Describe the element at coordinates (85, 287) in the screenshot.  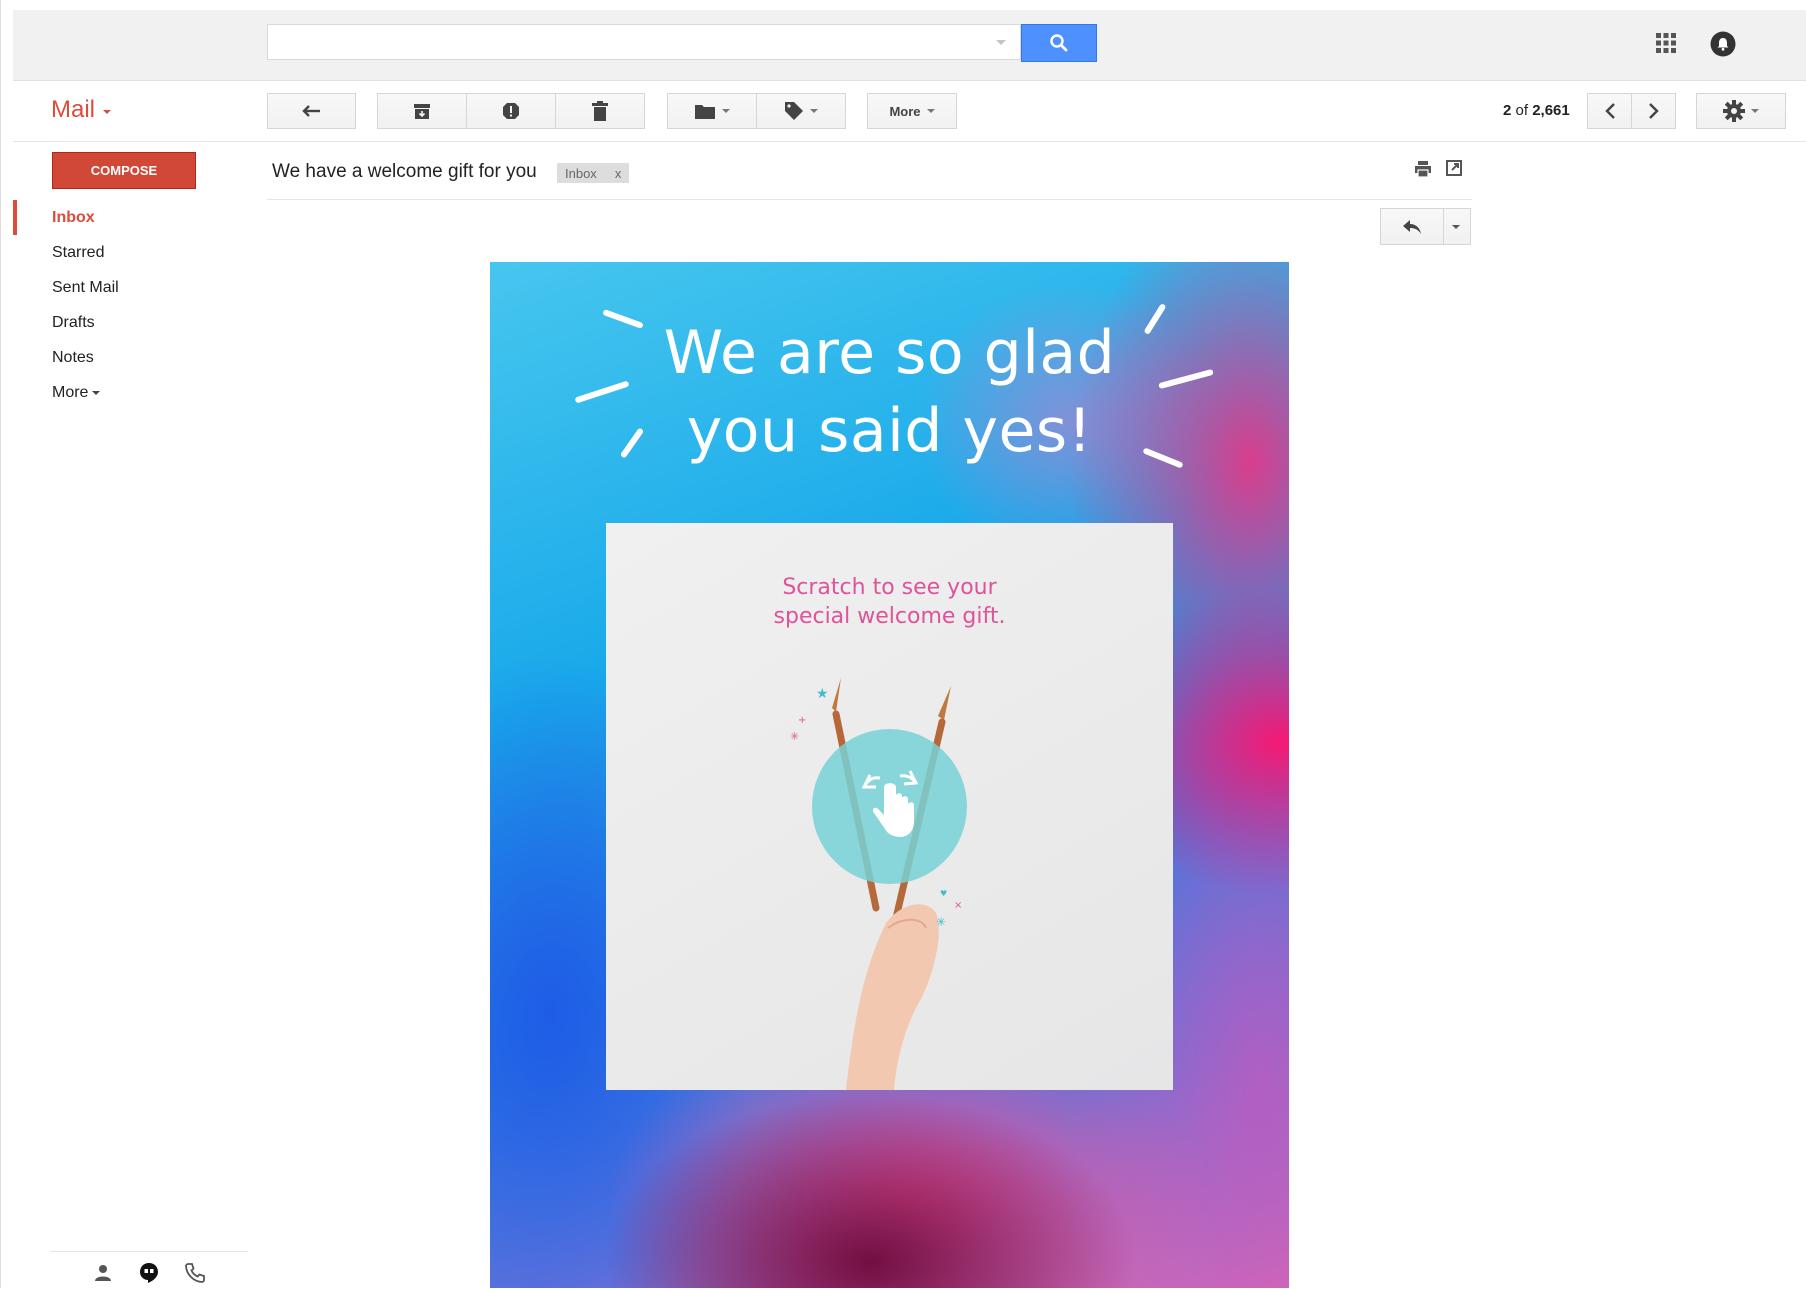
I see `sidebar-item-label: Sent Mail` at that location.